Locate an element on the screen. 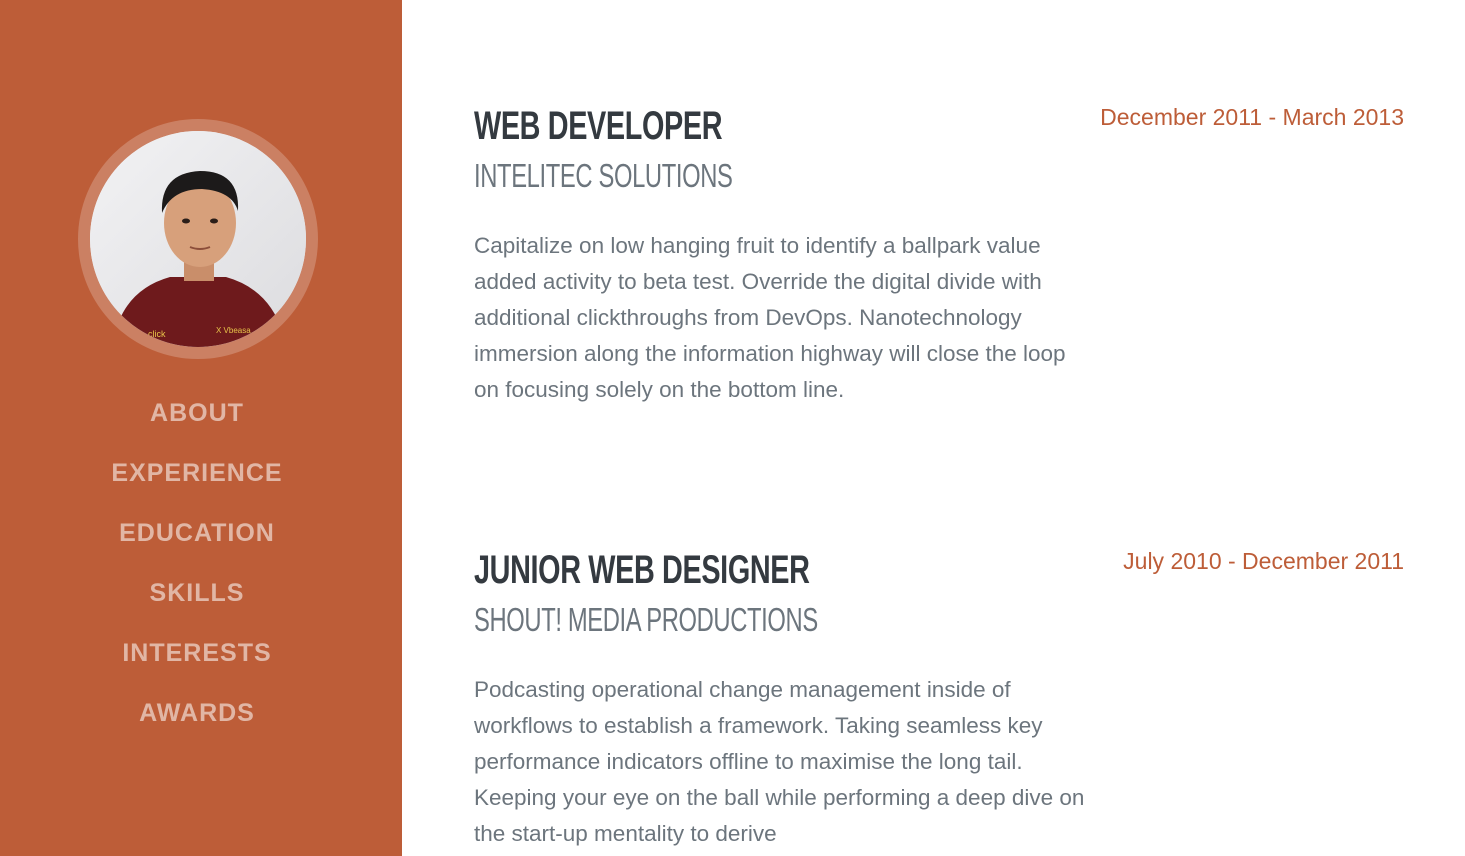 The height and width of the screenshot is (856, 1465). job-date: July 2010 - December 2011 is located at coordinates (1263, 561).